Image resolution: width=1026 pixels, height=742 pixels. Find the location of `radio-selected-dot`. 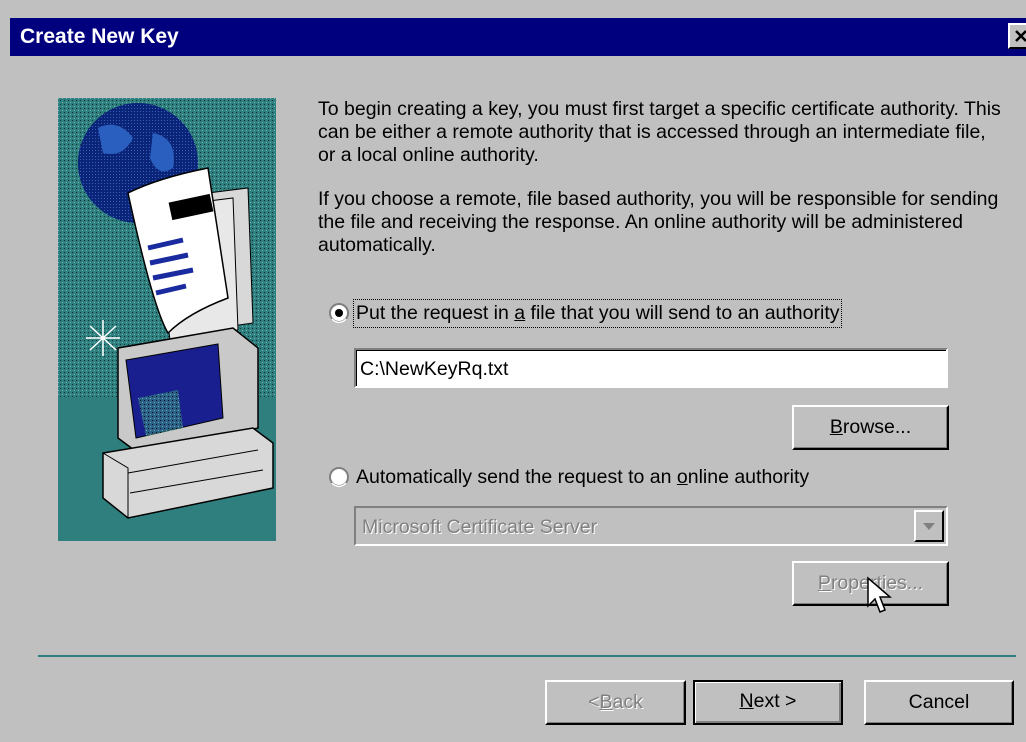

radio-selected-dot is located at coordinates (339, 313).